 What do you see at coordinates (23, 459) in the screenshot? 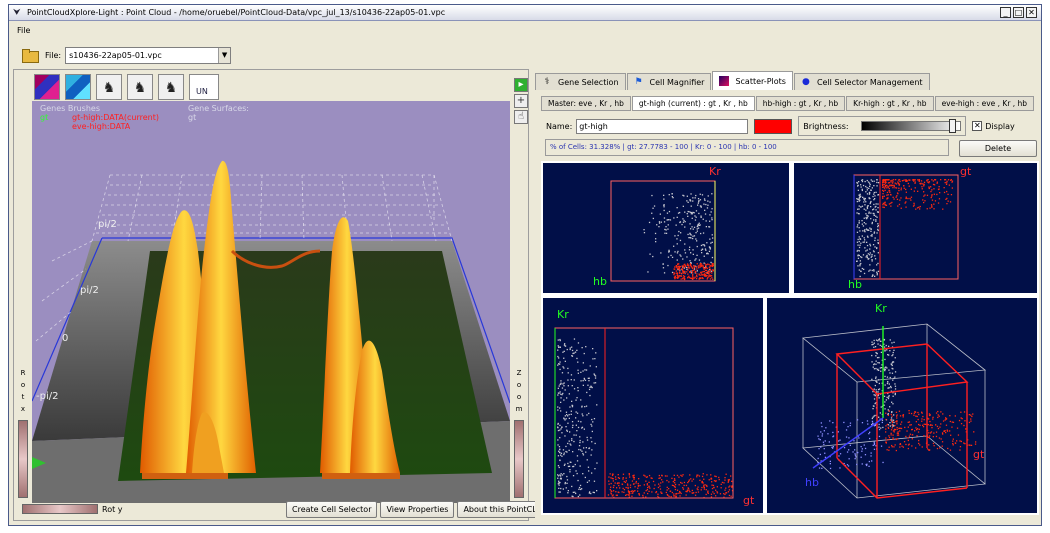
I see `rotx-slider` at bounding box center [23, 459].